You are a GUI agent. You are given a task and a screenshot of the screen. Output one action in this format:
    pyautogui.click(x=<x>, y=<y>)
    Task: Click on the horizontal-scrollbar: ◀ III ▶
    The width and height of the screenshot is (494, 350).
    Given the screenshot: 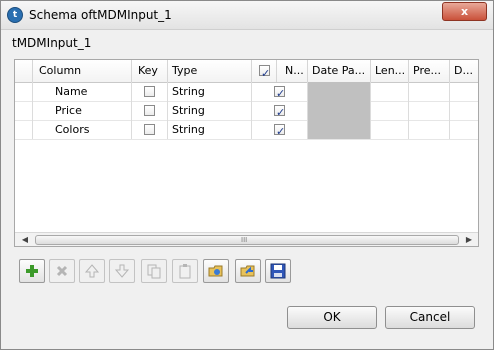 What is the action you would take?
    pyautogui.click(x=246, y=239)
    